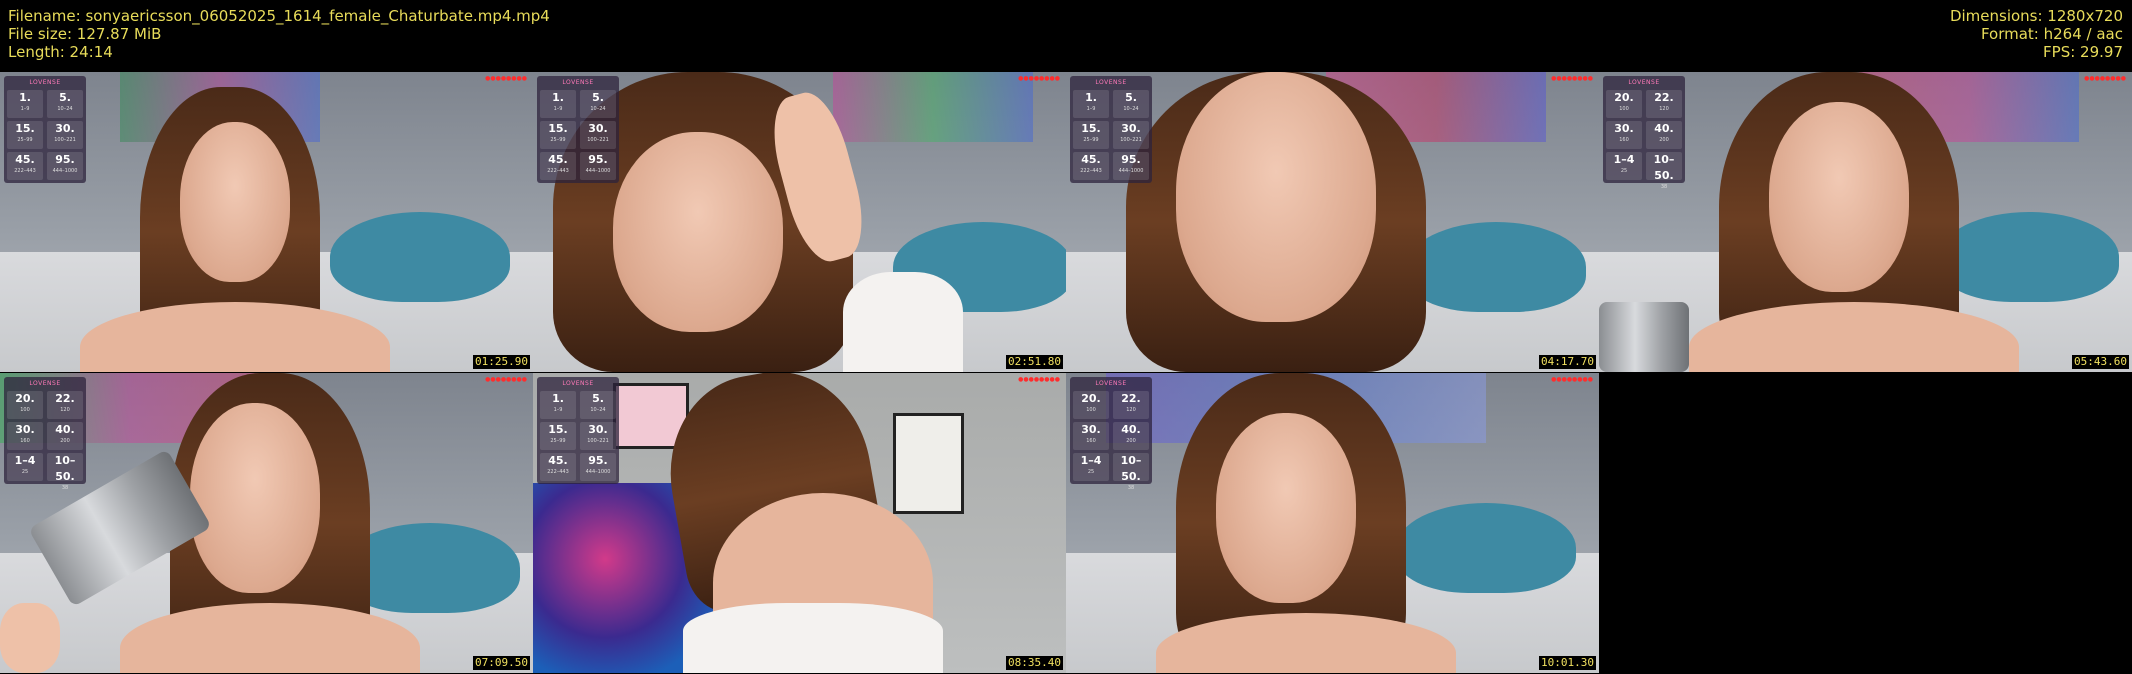  I want to click on shirt, so click(813, 638).